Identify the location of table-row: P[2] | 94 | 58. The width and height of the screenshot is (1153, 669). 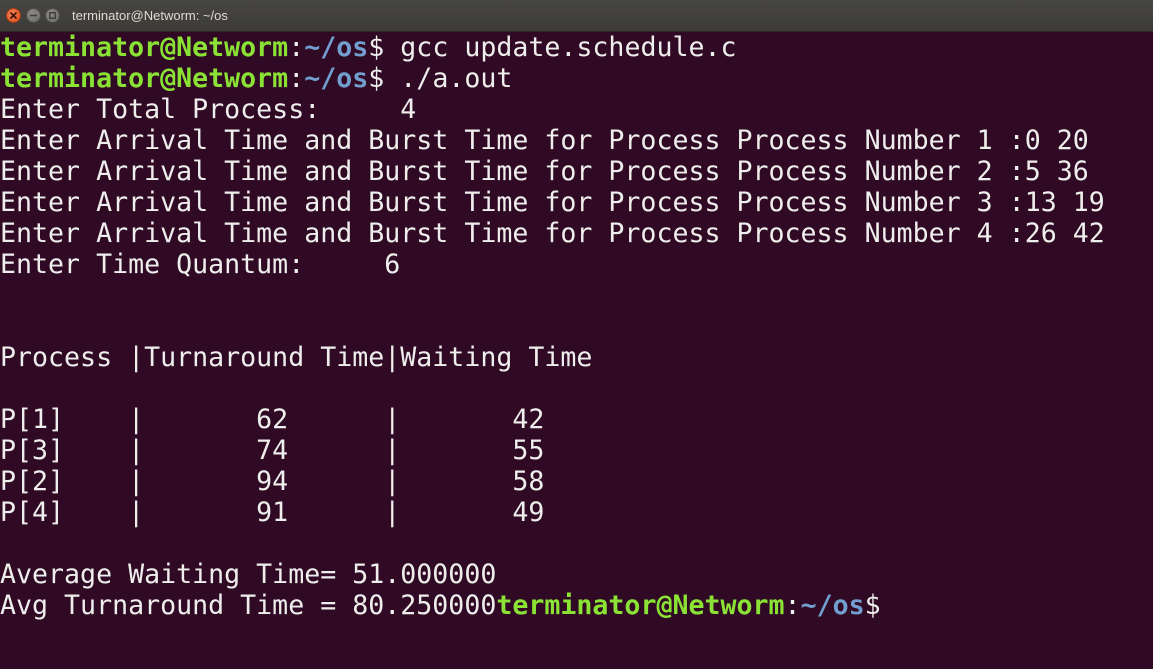
(272, 481).